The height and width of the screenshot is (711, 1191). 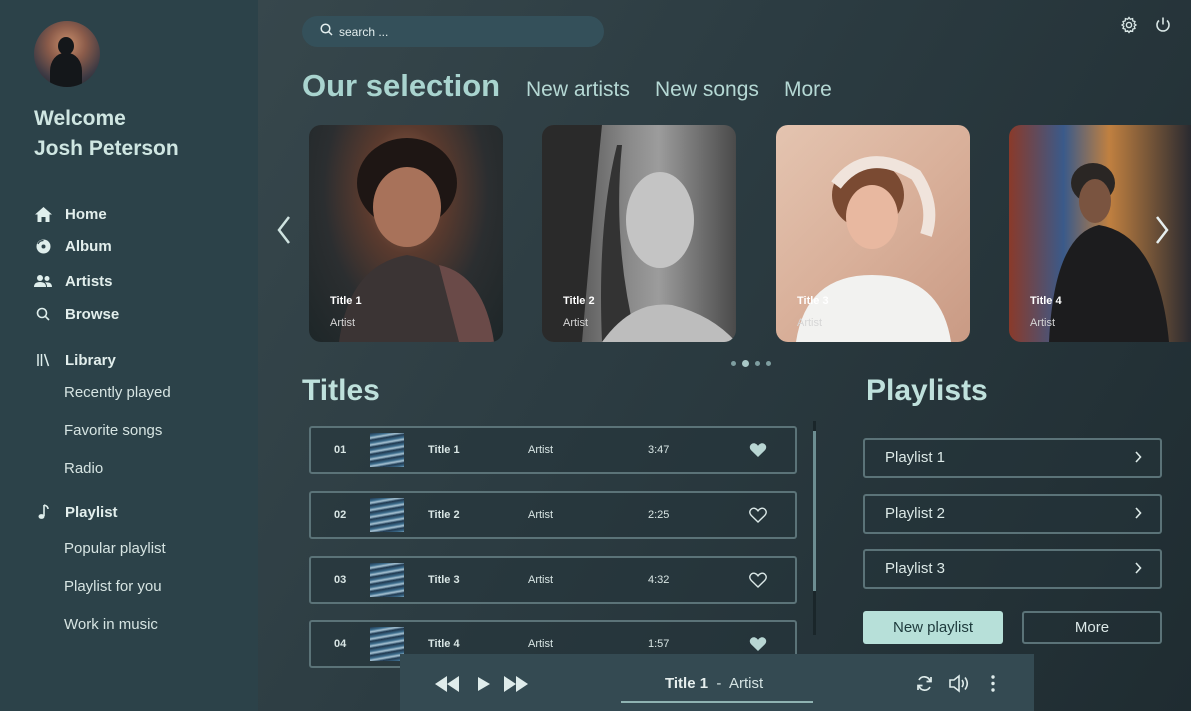 I want to click on carousel-card: Title 2 Artist, so click(x=639, y=233).